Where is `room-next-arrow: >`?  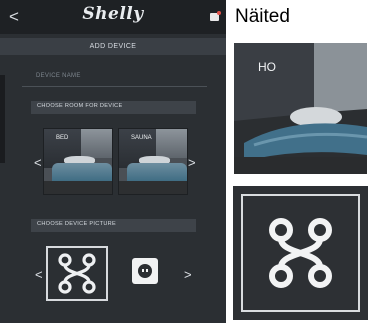 room-next-arrow: > is located at coordinates (192, 162).